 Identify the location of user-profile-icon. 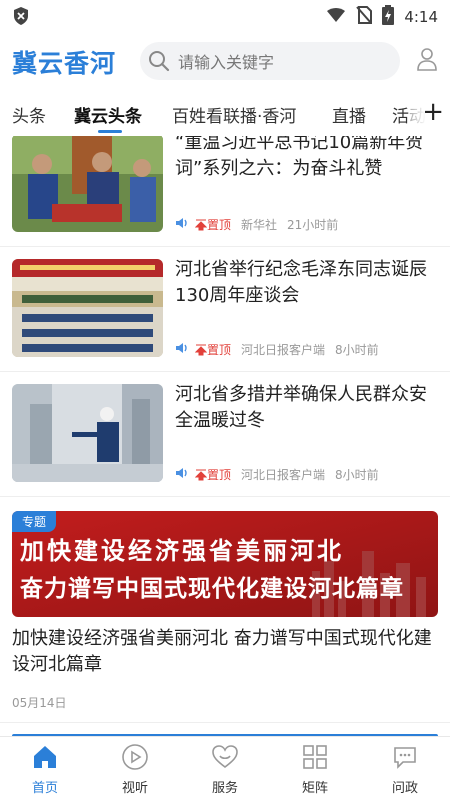
(427, 61).